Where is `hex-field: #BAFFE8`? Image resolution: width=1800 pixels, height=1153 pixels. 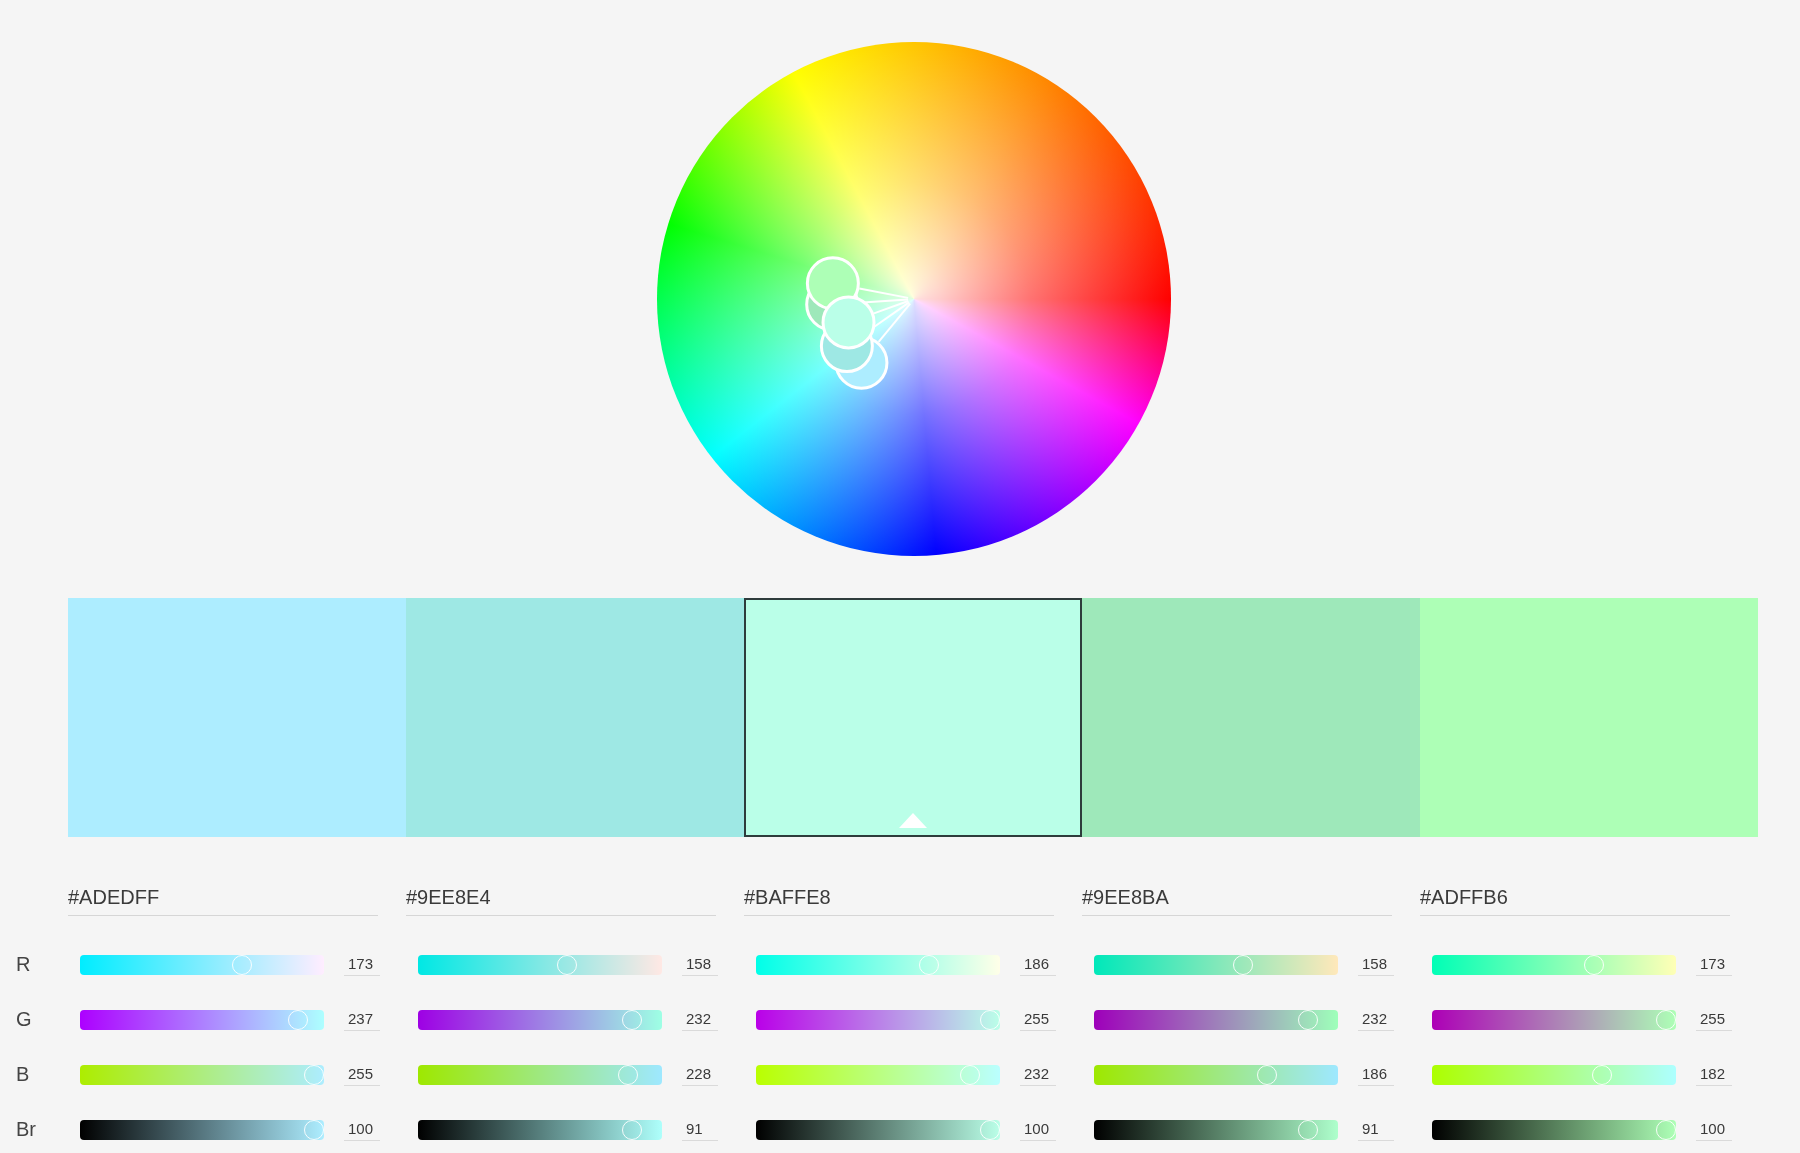
hex-field: #BAFFE8 is located at coordinates (899, 898).